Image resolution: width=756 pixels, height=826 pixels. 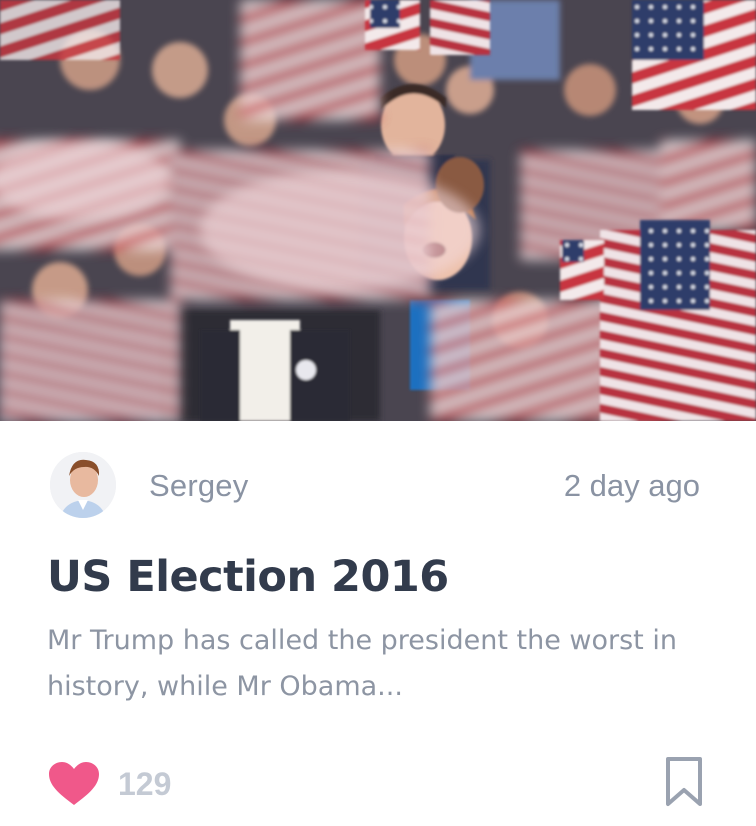 What do you see at coordinates (248, 577) in the screenshot?
I see `post-title: US Election 2016` at bounding box center [248, 577].